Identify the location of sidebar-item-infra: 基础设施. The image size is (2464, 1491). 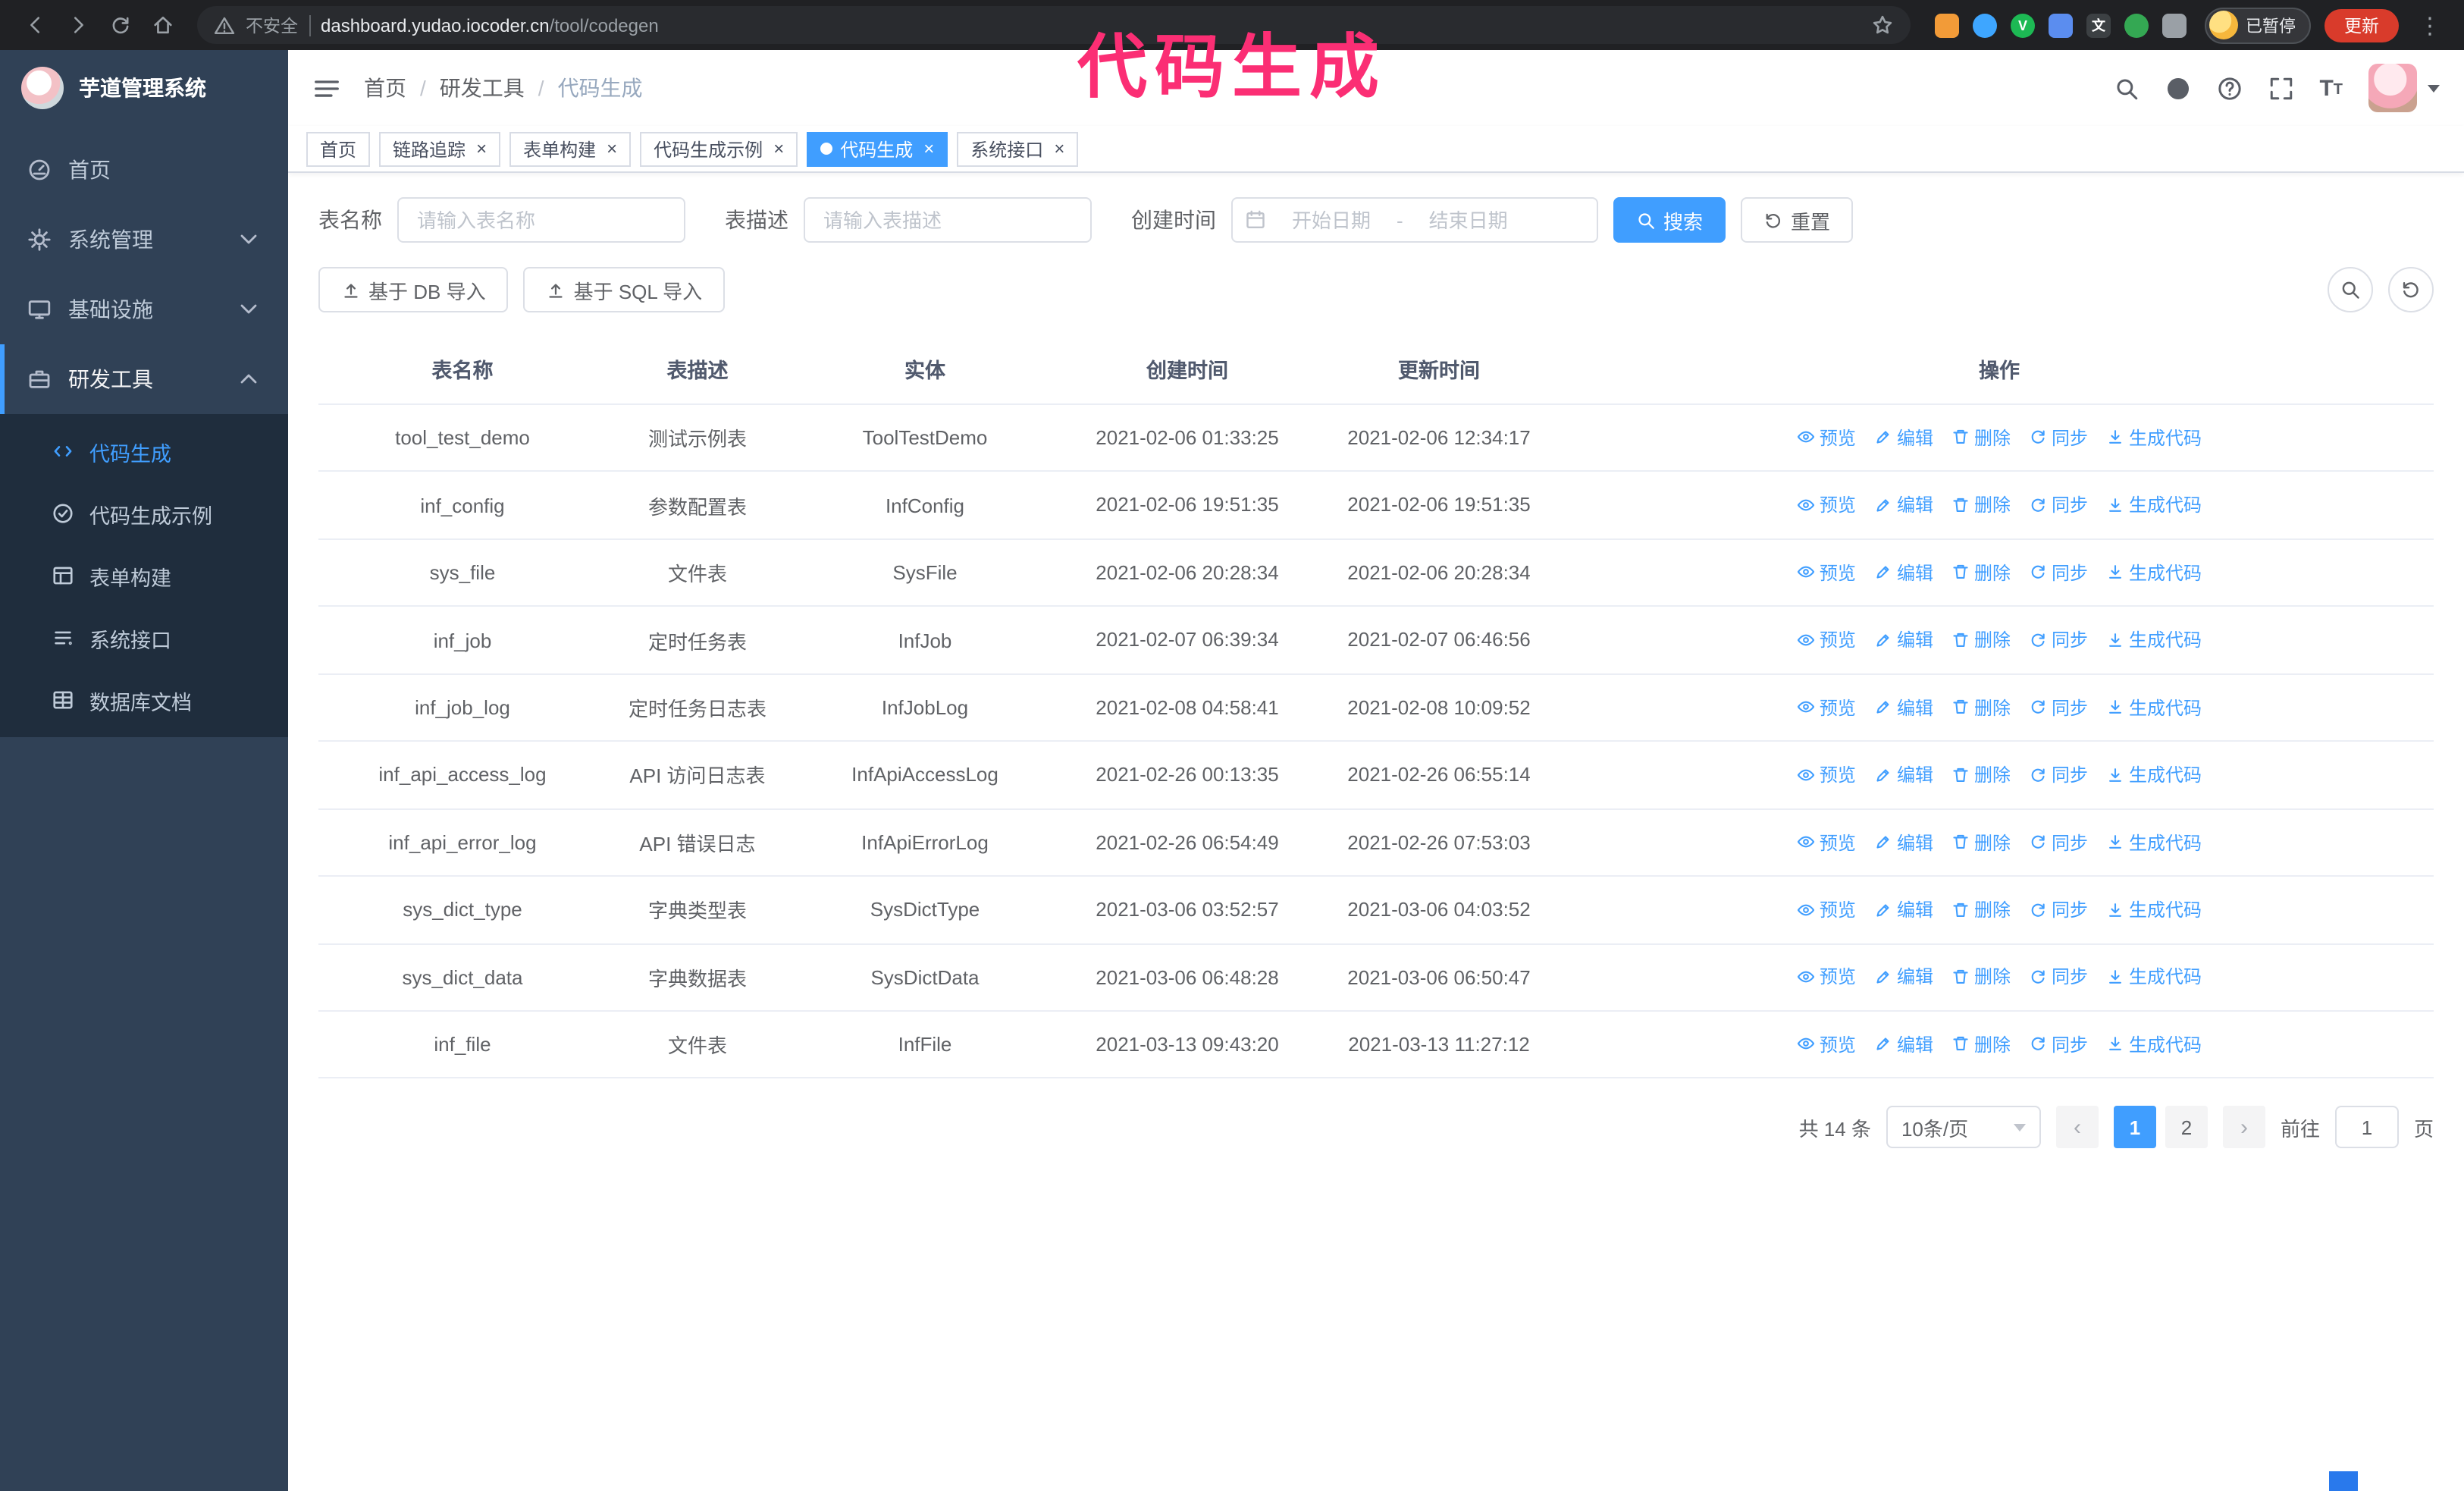
(144, 309).